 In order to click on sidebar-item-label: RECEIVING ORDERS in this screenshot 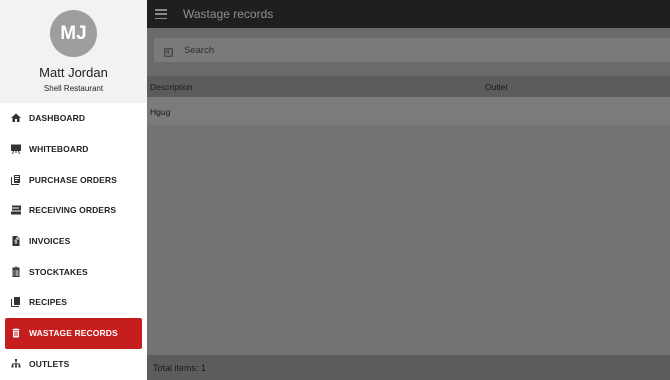, I will do `click(73, 210)`.